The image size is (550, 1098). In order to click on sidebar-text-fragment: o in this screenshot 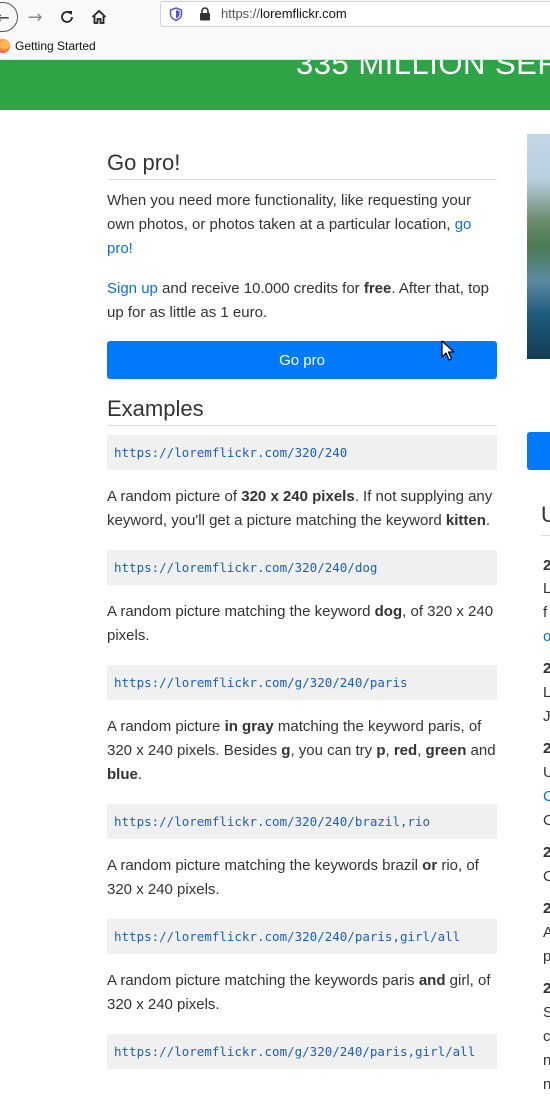, I will do `click(546, 636)`.